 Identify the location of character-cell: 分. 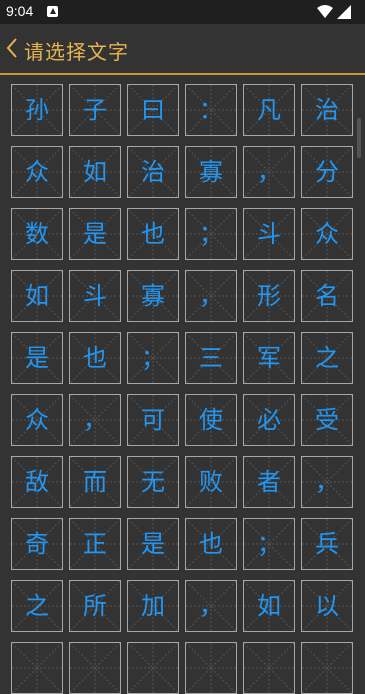
(327, 172).